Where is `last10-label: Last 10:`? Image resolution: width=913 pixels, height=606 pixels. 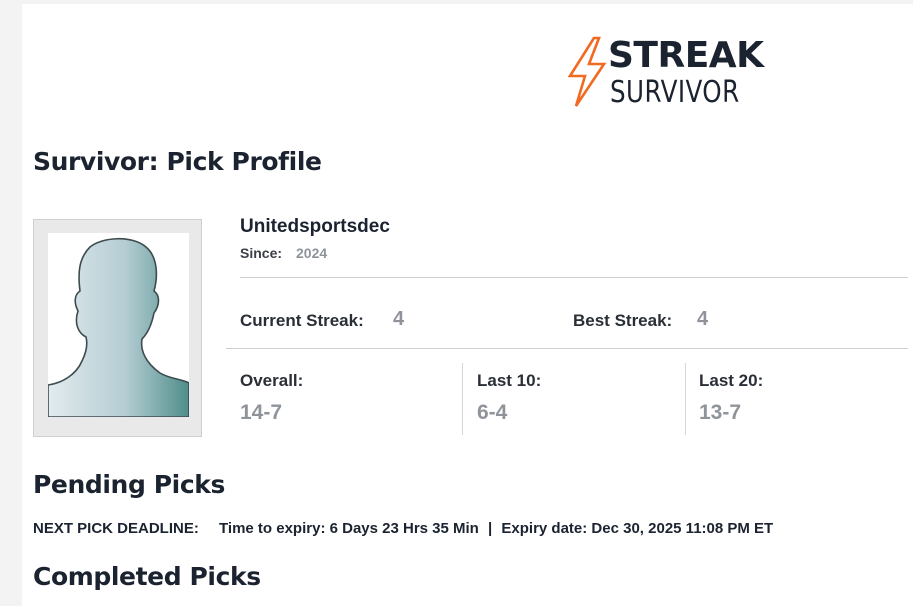 last10-label: Last 10: is located at coordinates (509, 380).